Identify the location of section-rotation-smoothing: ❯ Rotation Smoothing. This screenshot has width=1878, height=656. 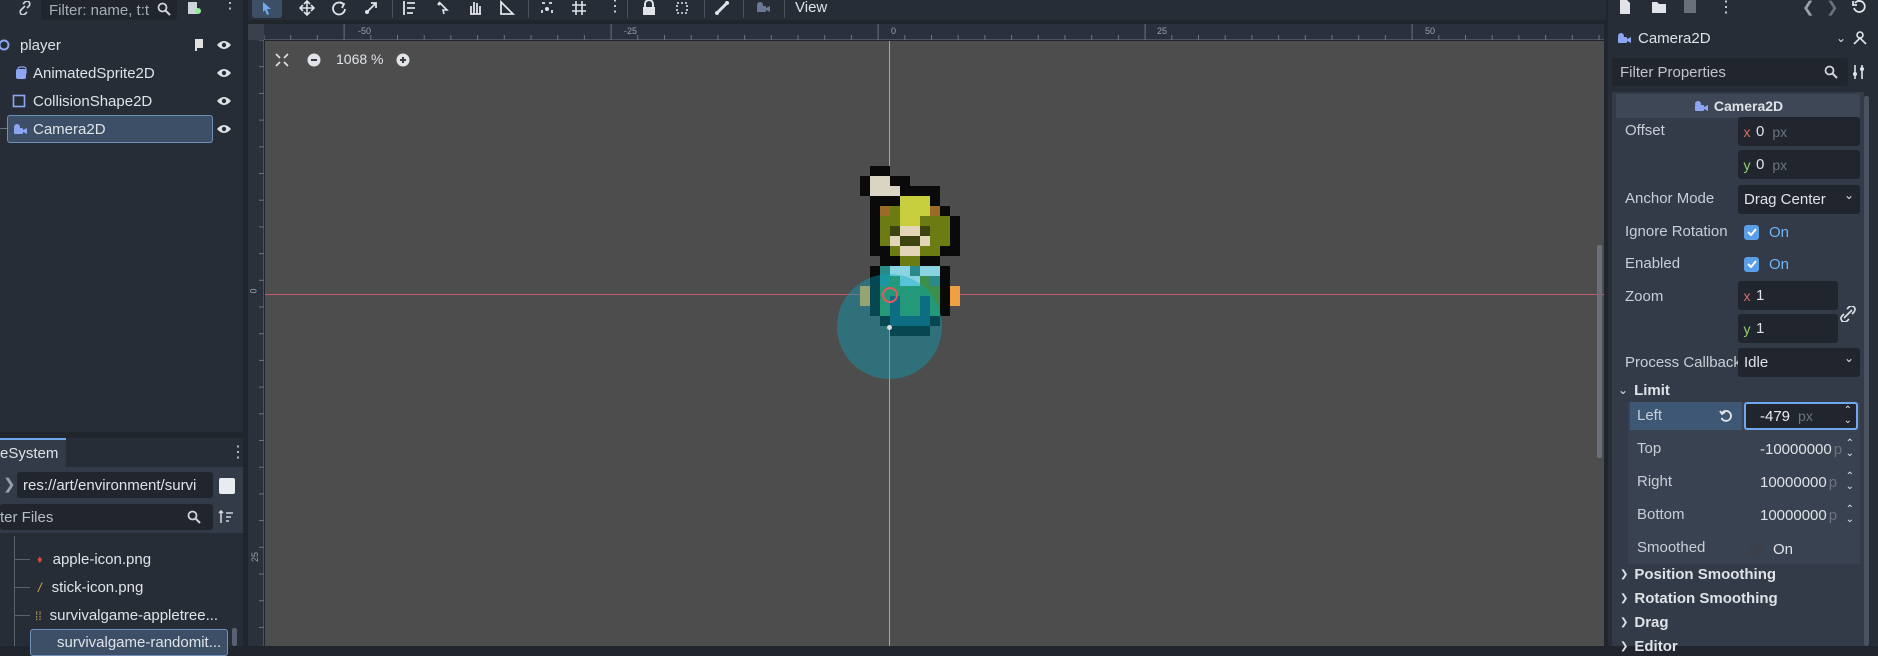
(1699, 598).